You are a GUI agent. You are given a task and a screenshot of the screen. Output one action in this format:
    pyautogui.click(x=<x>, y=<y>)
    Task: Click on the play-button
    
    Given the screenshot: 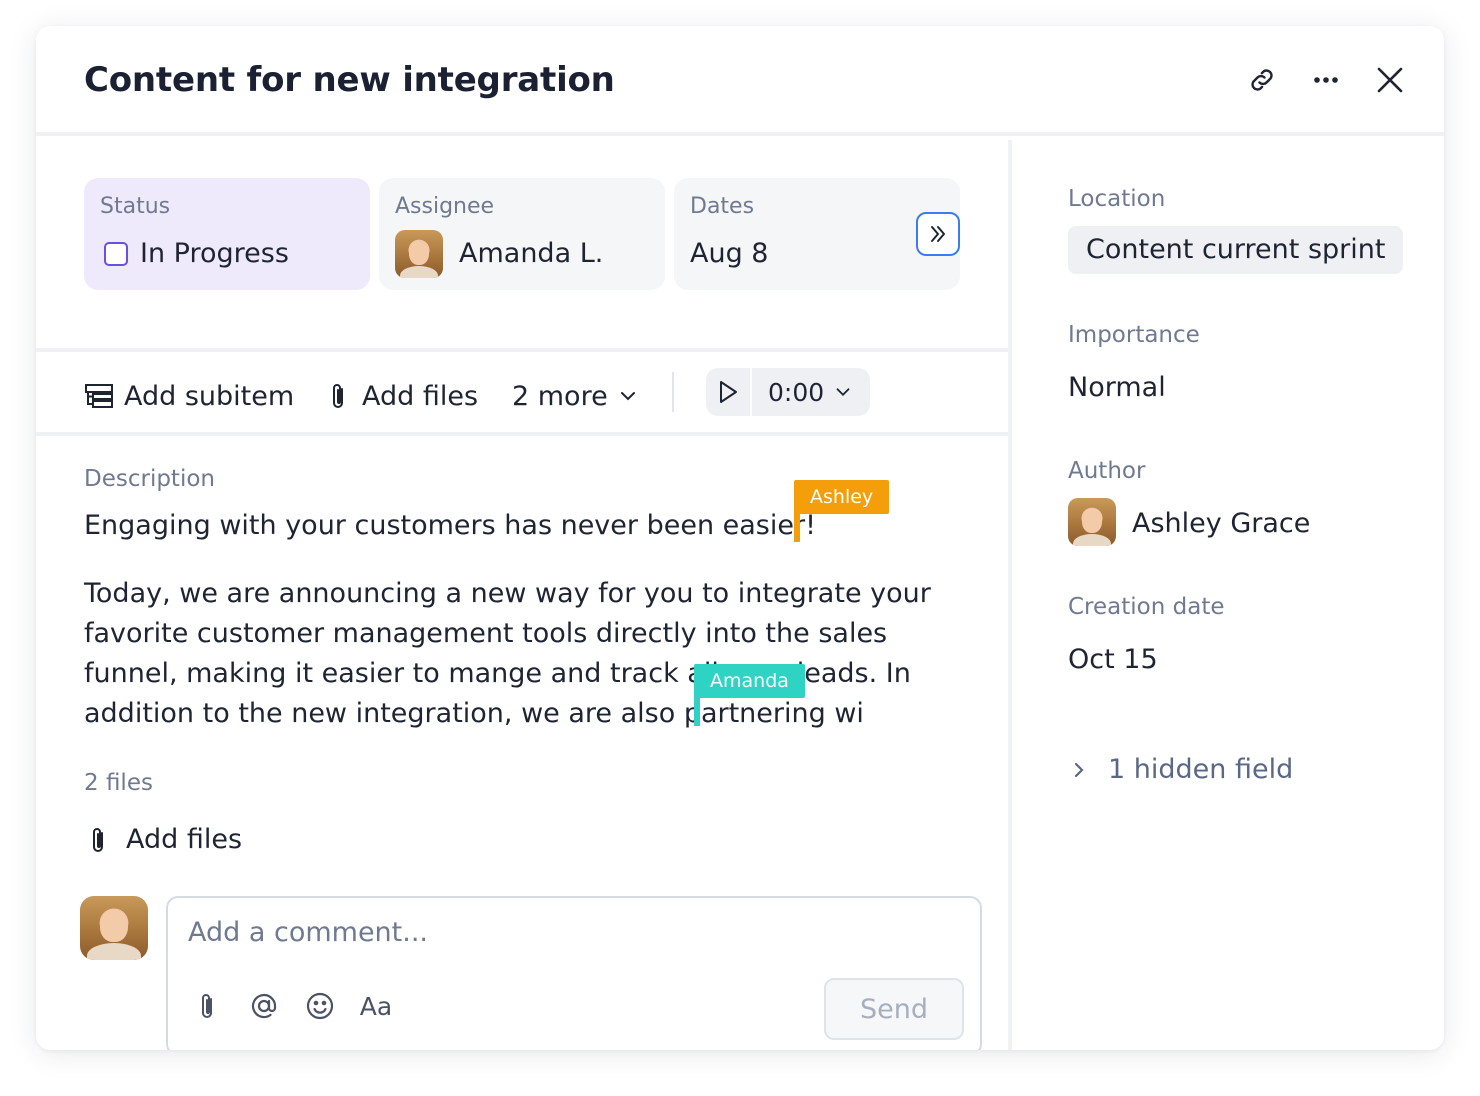 What is the action you would take?
    pyautogui.click(x=729, y=392)
    